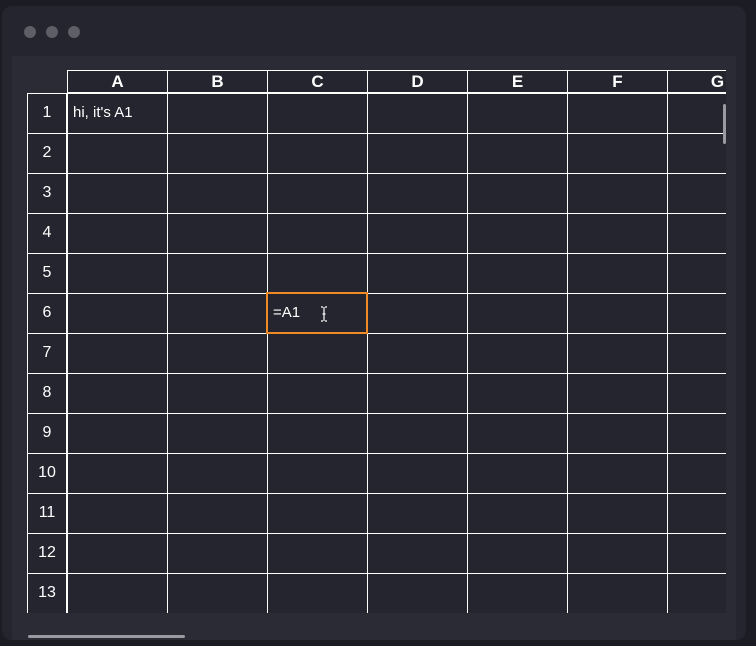 The width and height of the screenshot is (756, 646). Describe the element at coordinates (47, 233) in the screenshot. I see `row-header-4: 4` at that location.